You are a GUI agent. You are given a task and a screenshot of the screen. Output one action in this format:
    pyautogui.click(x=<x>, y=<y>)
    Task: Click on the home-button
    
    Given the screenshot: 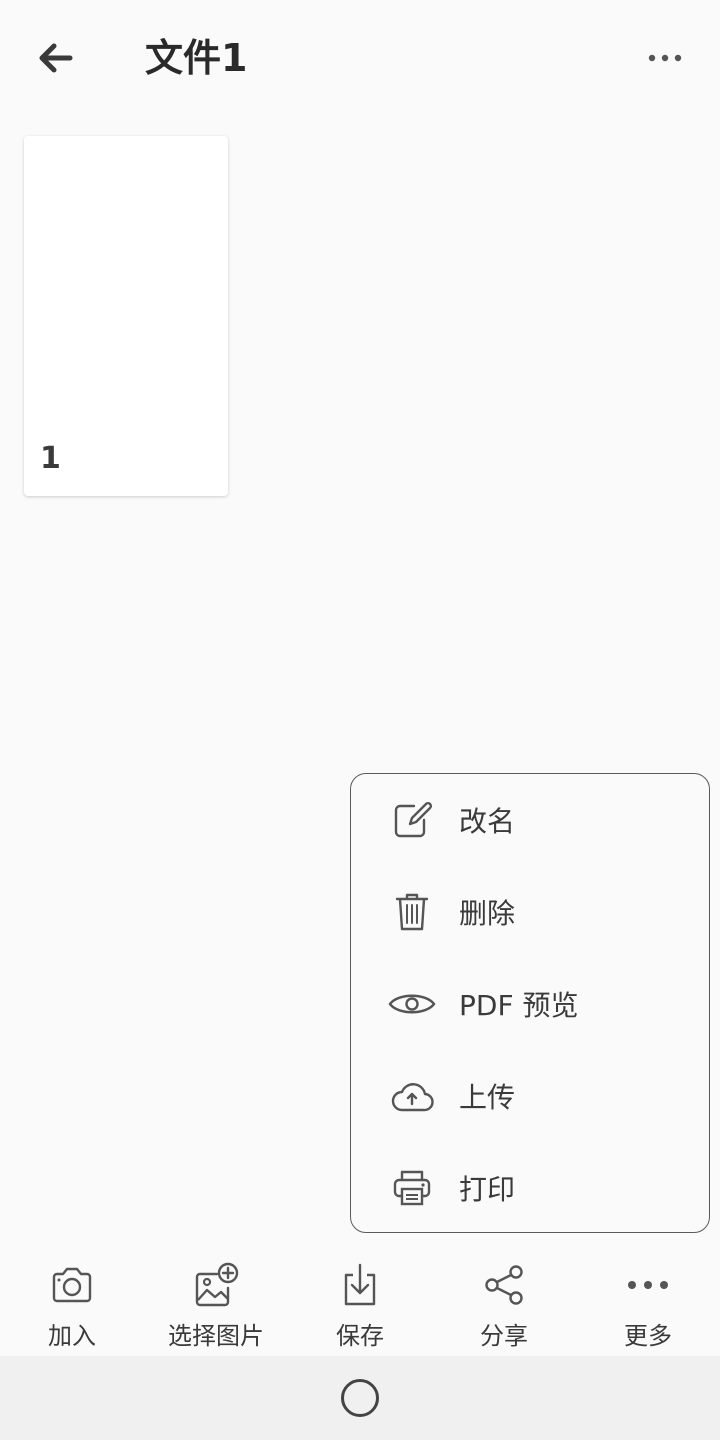 What is the action you would take?
    pyautogui.click(x=360, y=1398)
    